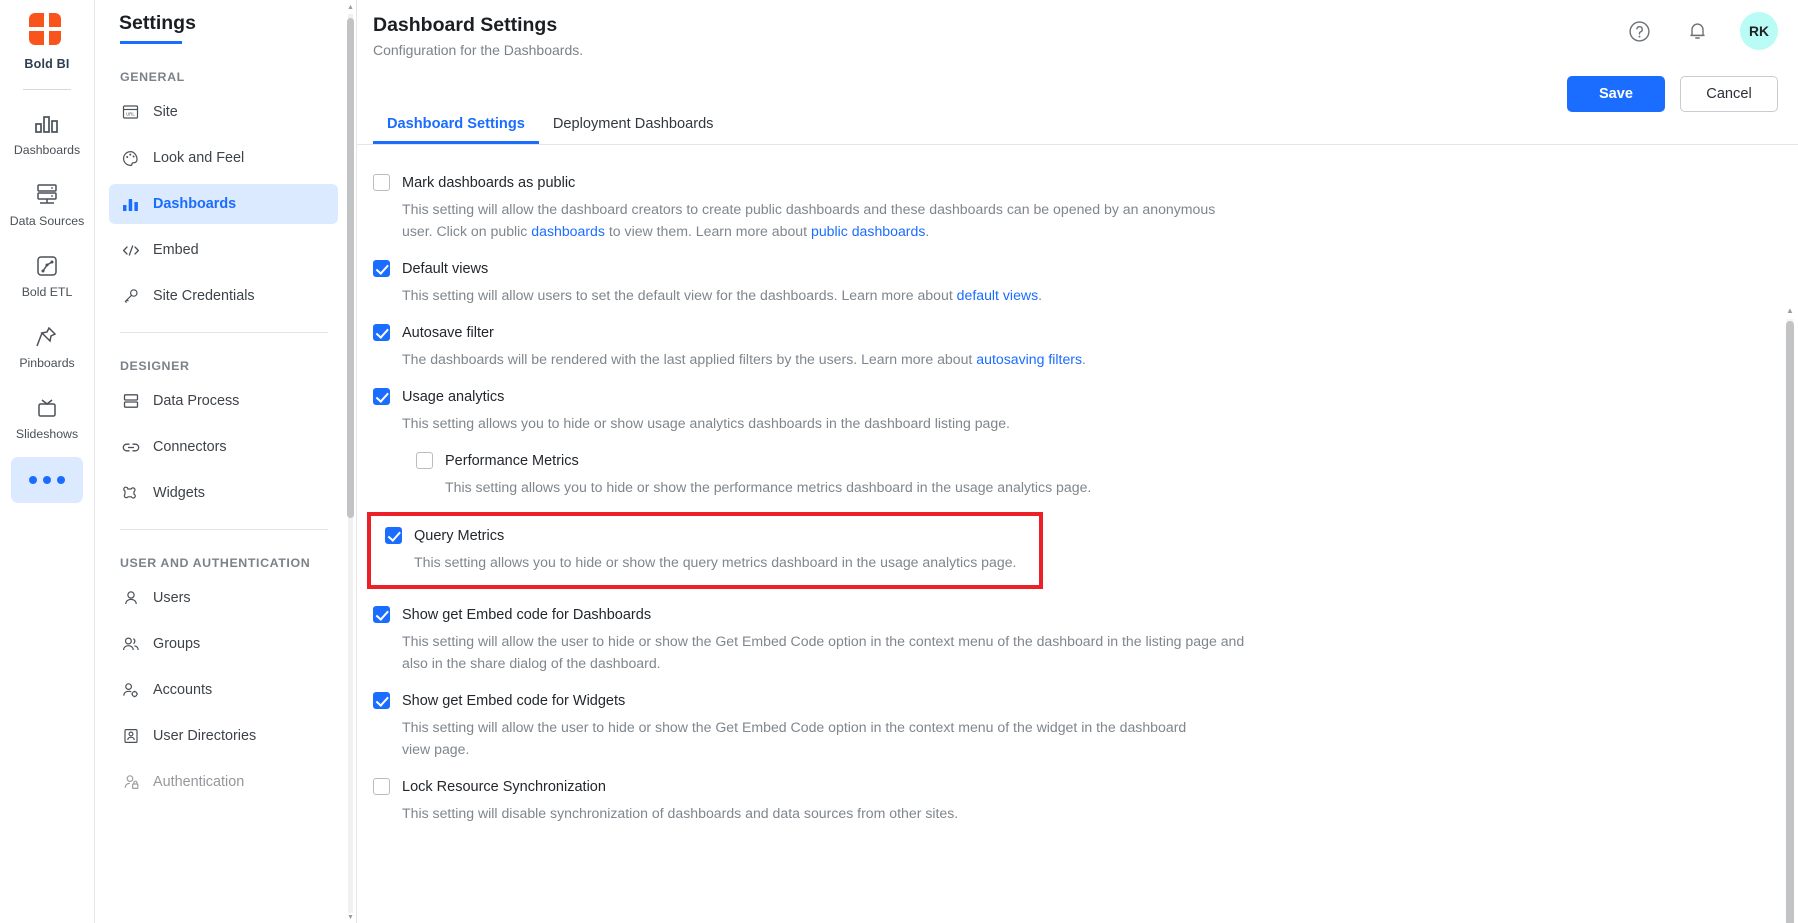 This screenshot has width=1798, height=923. What do you see at coordinates (381, 182) in the screenshot?
I see `mark-dashboards-public-checkbox` at bounding box center [381, 182].